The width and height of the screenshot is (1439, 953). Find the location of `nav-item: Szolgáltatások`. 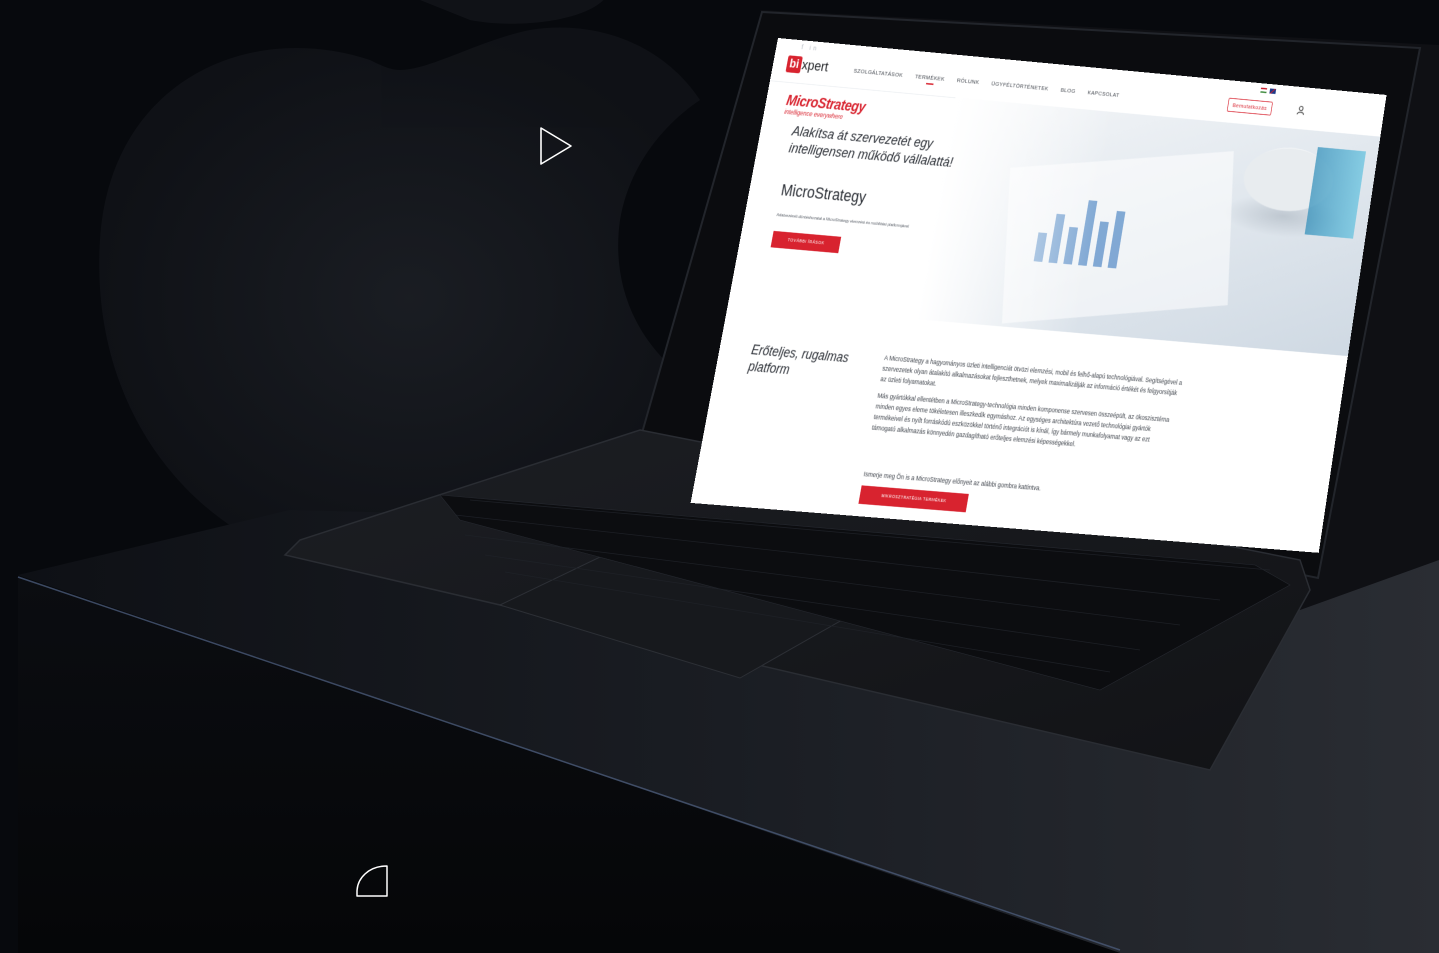

nav-item: Szolgáltatások is located at coordinates (878, 72).